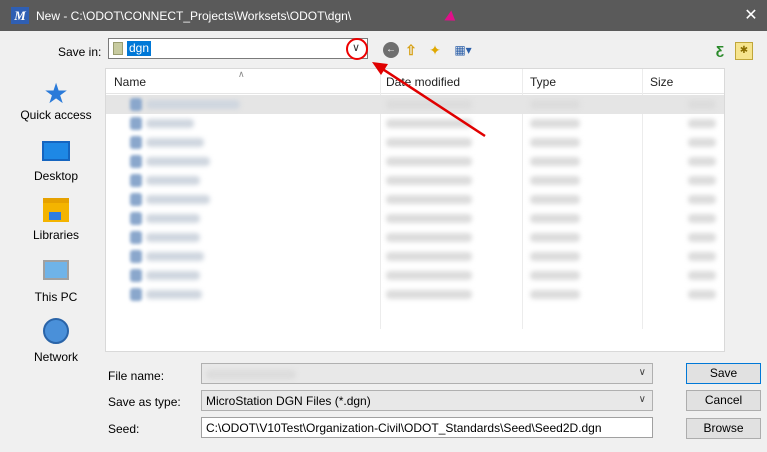  I want to click on column-header-type: Type, so click(543, 82).